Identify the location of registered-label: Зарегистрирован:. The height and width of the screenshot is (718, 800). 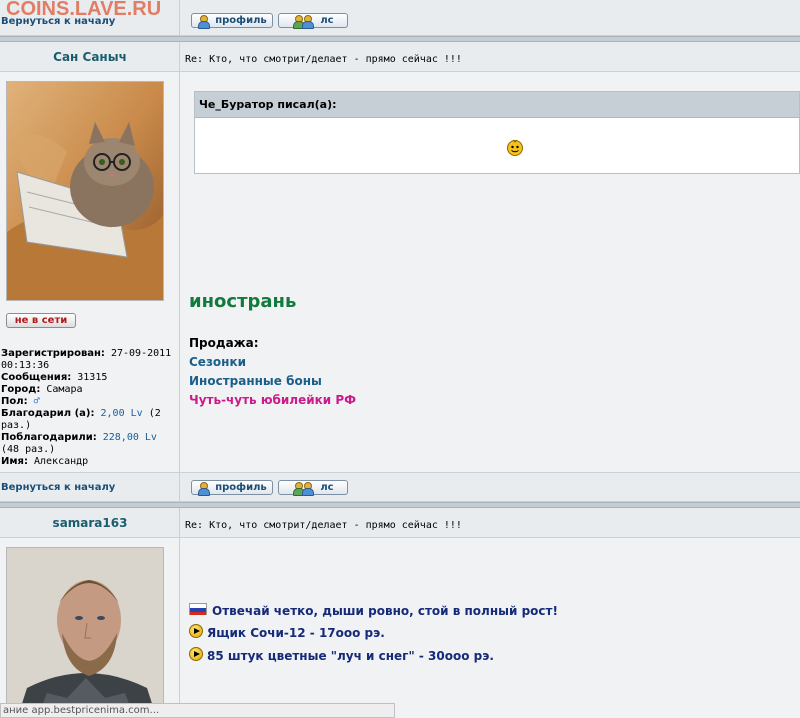
(53, 353).